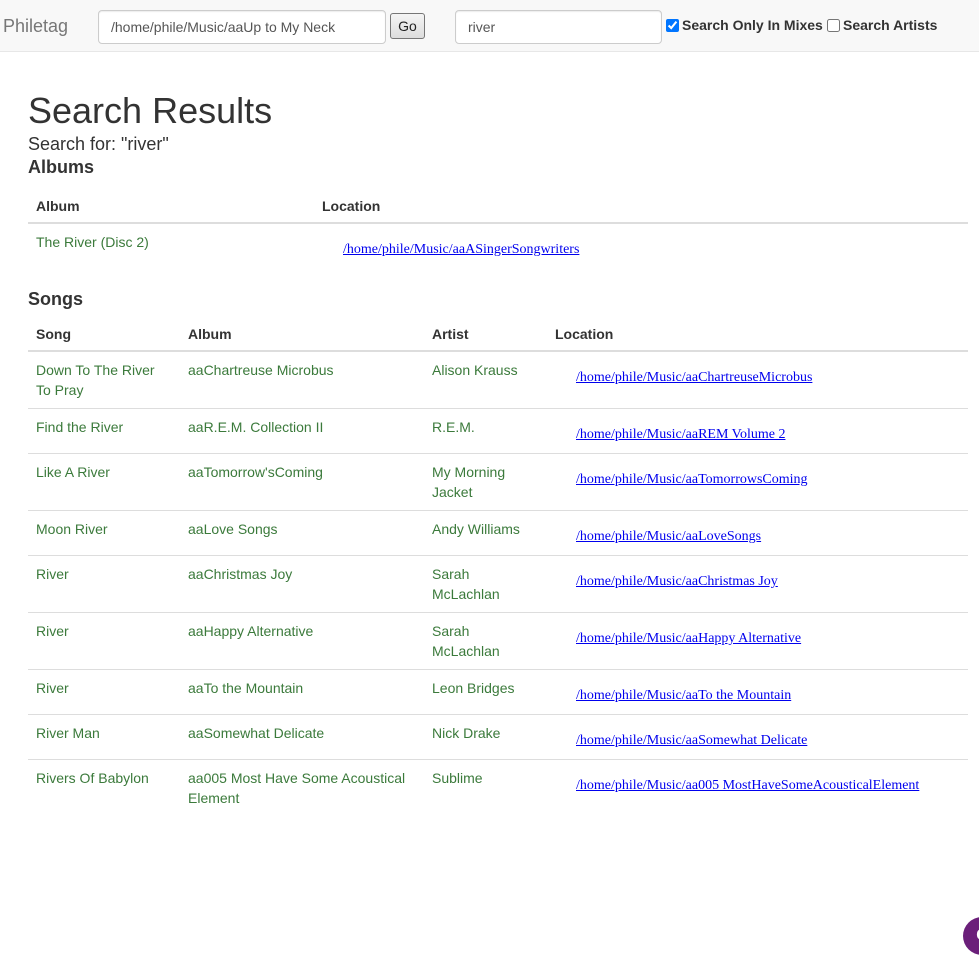 This screenshot has height=963, width=979. What do you see at coordinates (104, 431) in the screenshot?
I see `song-cell: Find the River` at bounding box center [104, 431].